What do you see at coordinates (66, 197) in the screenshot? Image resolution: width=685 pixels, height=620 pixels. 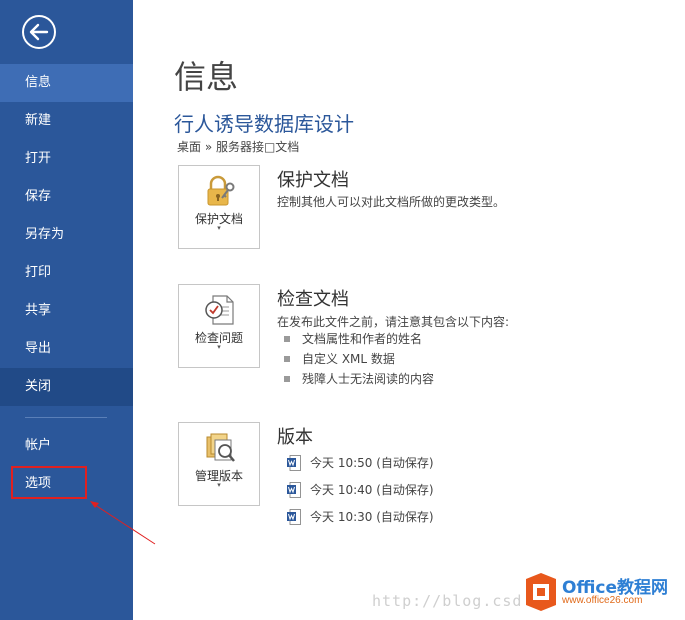 I see `nav-save: 保存` at bounding box center [66, 197].